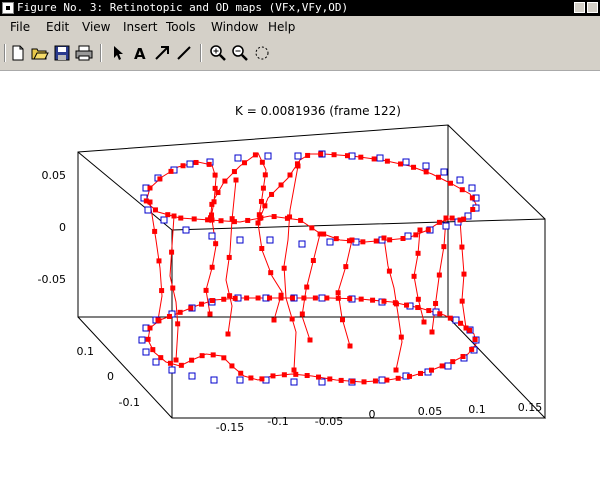 This screenshot has width=600, height=491. I want to click on menu-help: Help, so click(281, 27).